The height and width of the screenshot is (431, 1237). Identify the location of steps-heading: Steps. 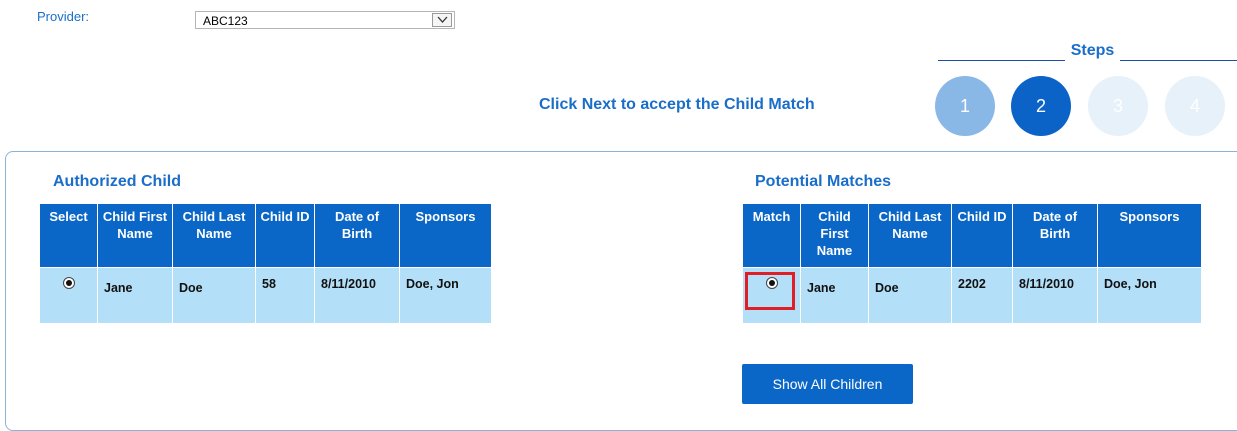
(1087, 52).